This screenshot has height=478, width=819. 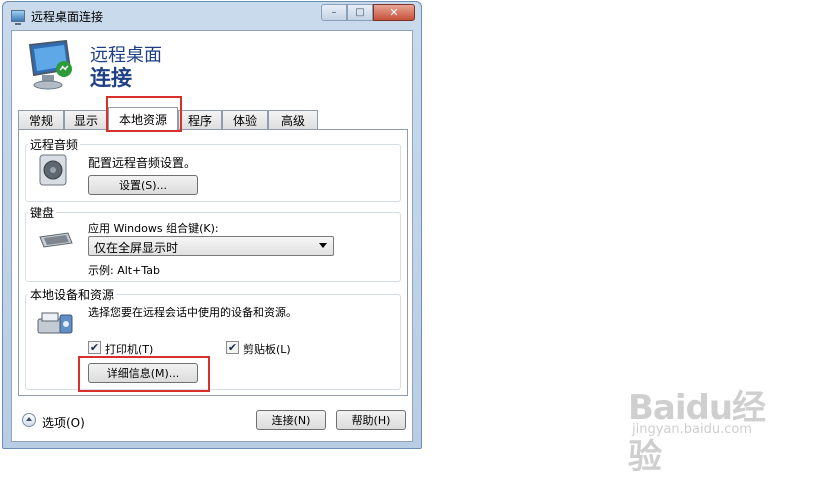 I want to click on audio-description: 配置远程音频设置。, so click(x=142, y=163).